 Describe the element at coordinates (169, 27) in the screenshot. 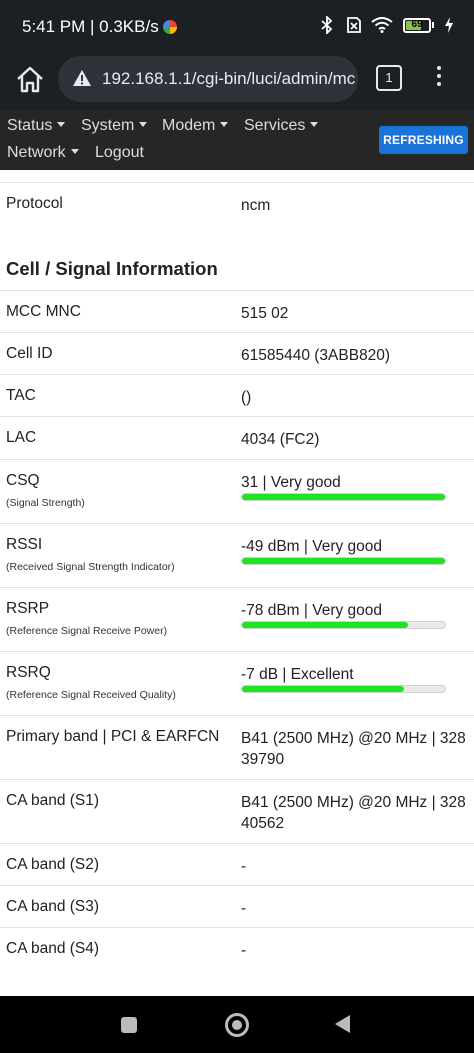

I see `app-notification-icon` at that location.